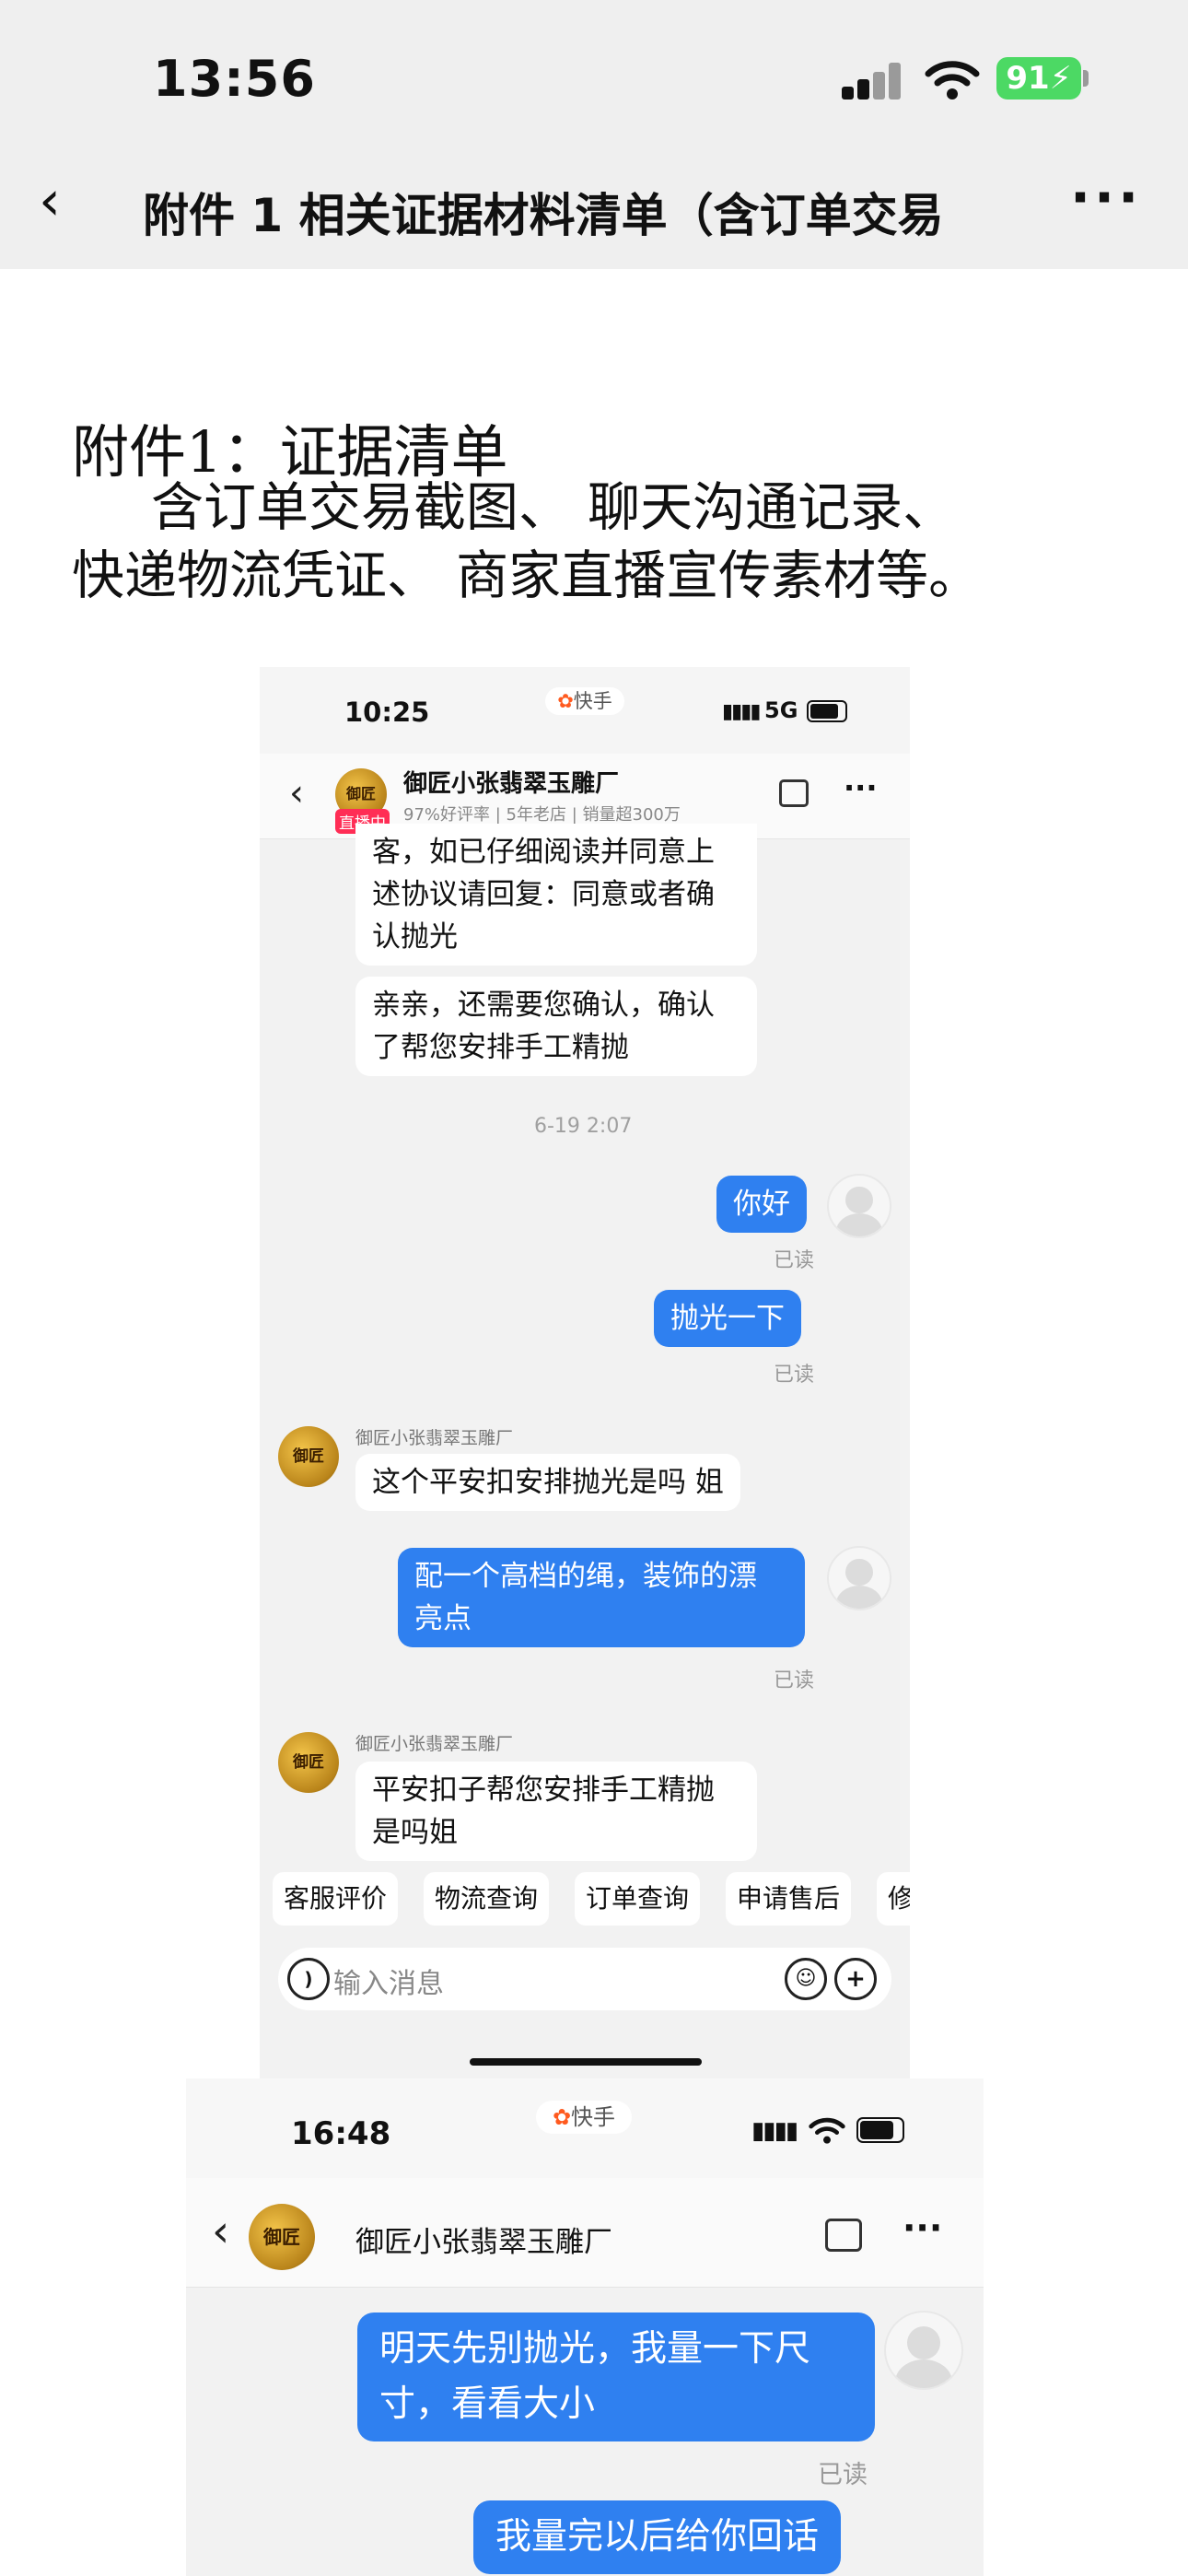 This screenshot has width=1188, height=2576. What do you see at coordinates (806, 1979) in the screenshot?
I see `emoji-icon: ☺` at bounding box center [806, 1979].